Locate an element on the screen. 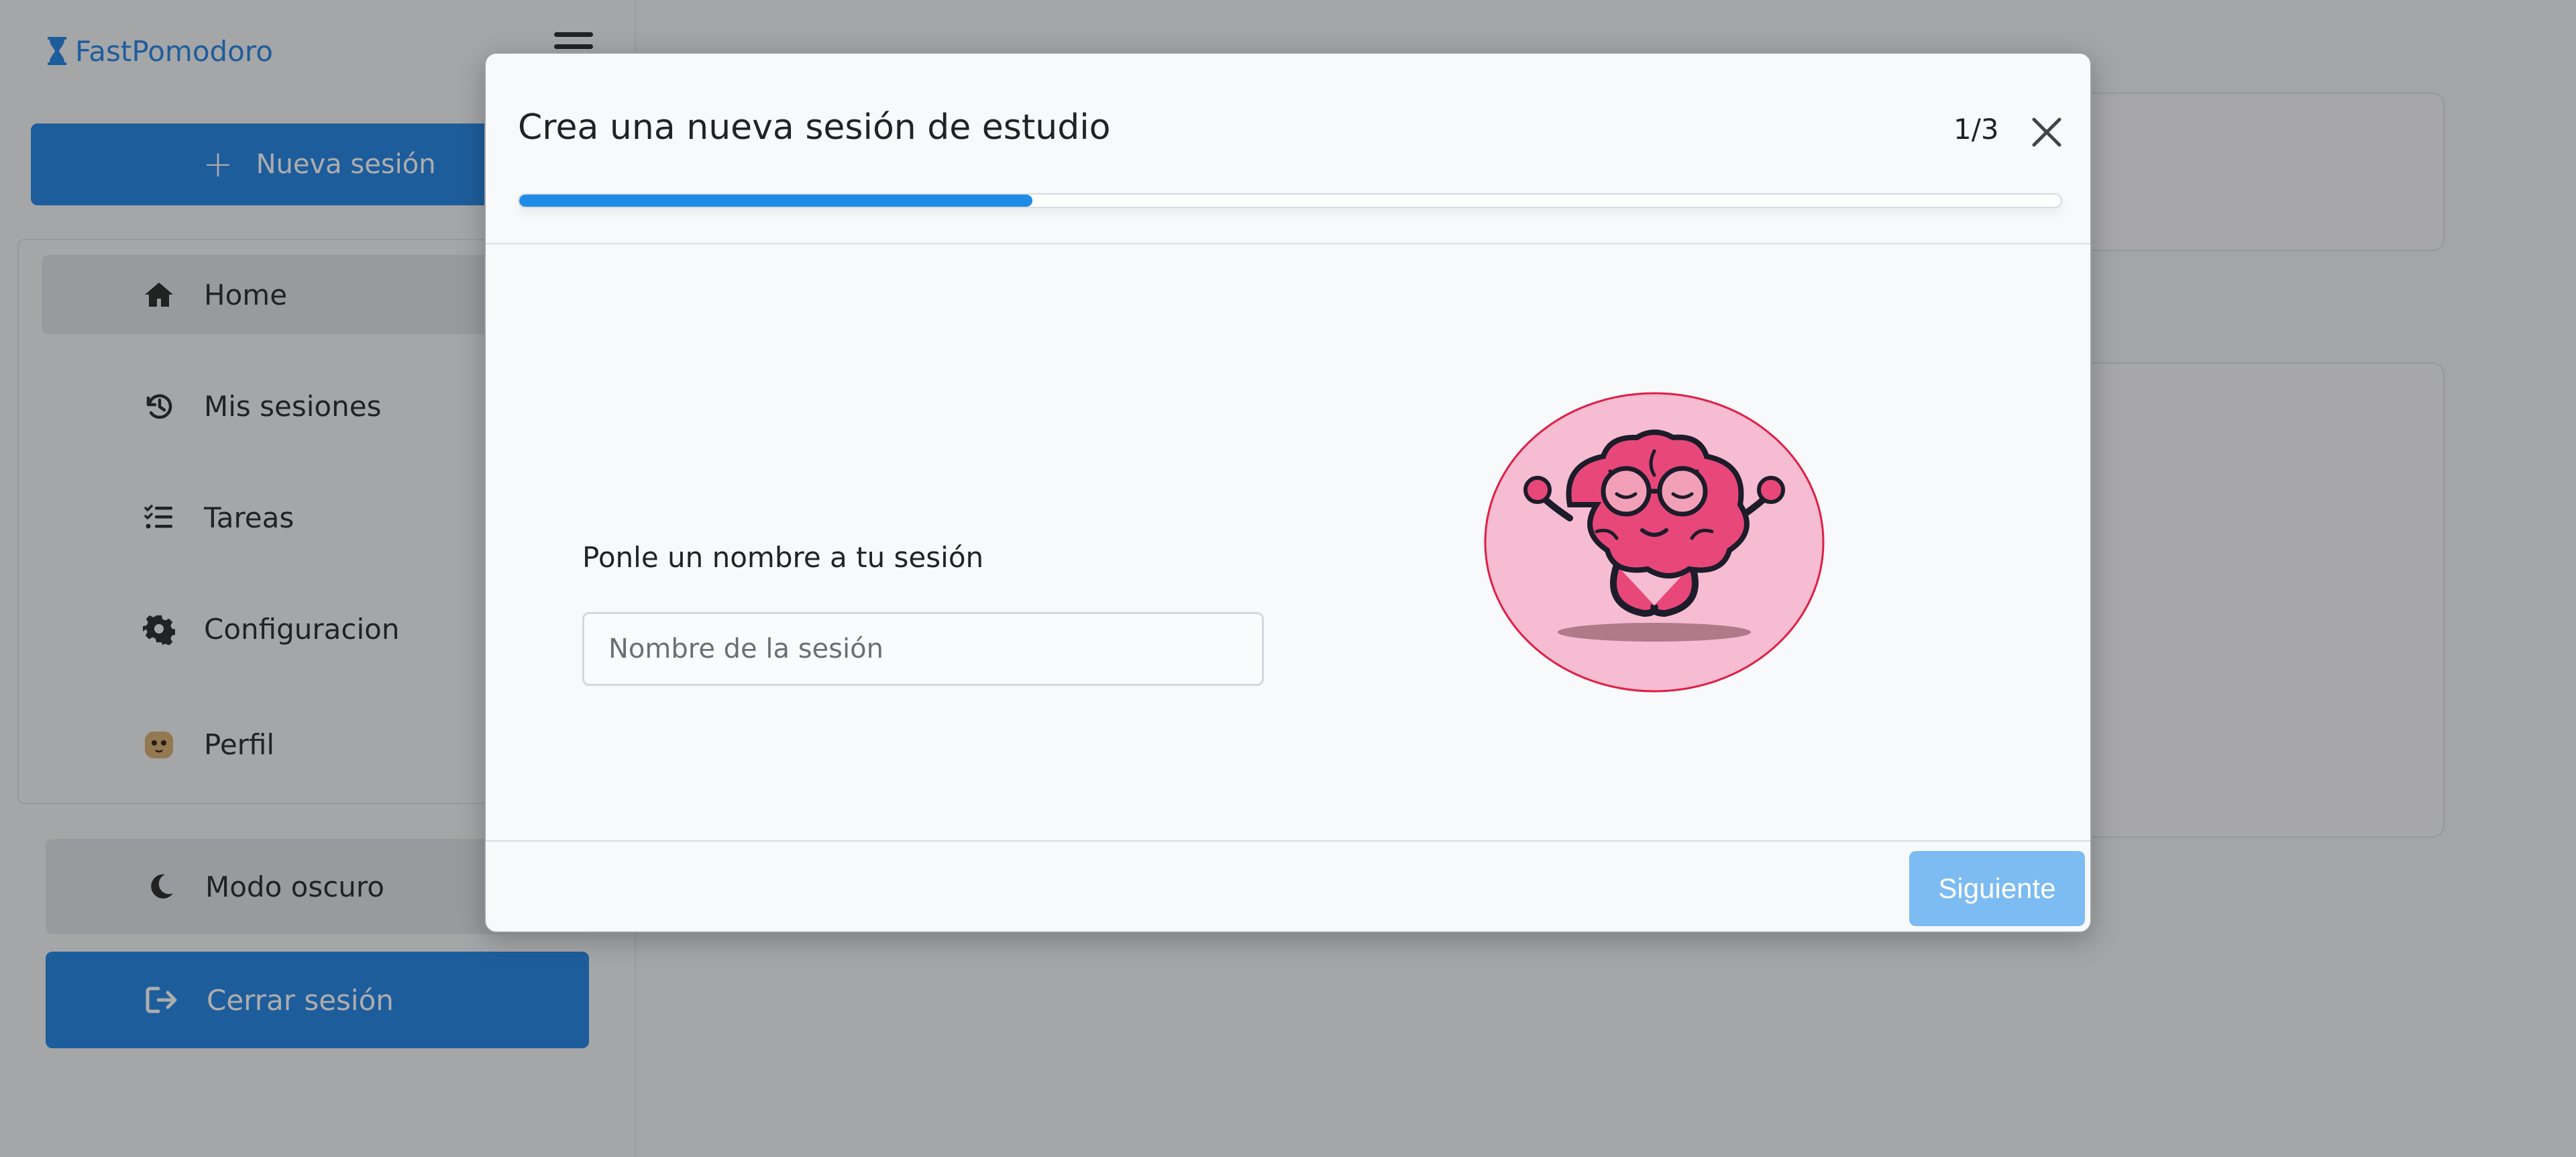 The width and height of the screenshot is (2576, 1157). modal-title: Crea una nueva sesión de estudio is located at coordinates (814, 127).